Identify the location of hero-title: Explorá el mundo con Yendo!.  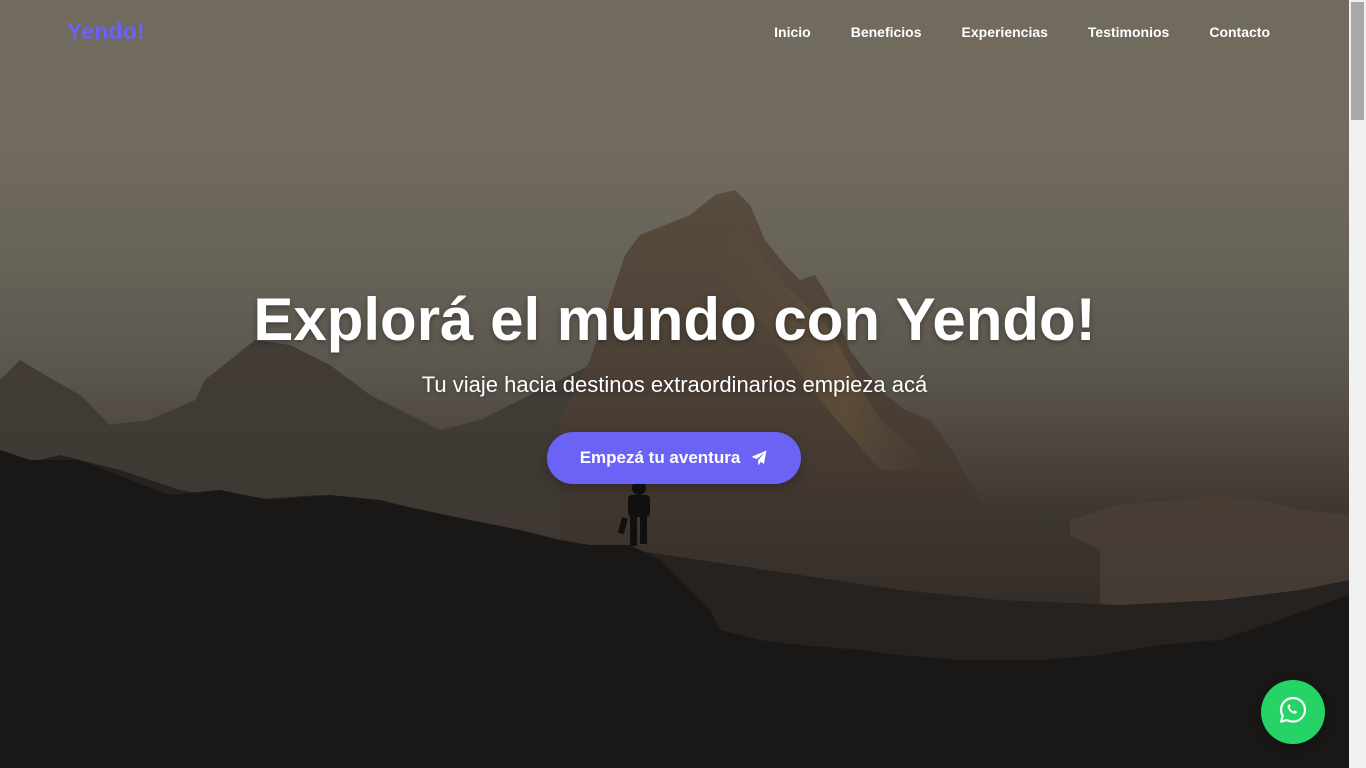
(674, 319).